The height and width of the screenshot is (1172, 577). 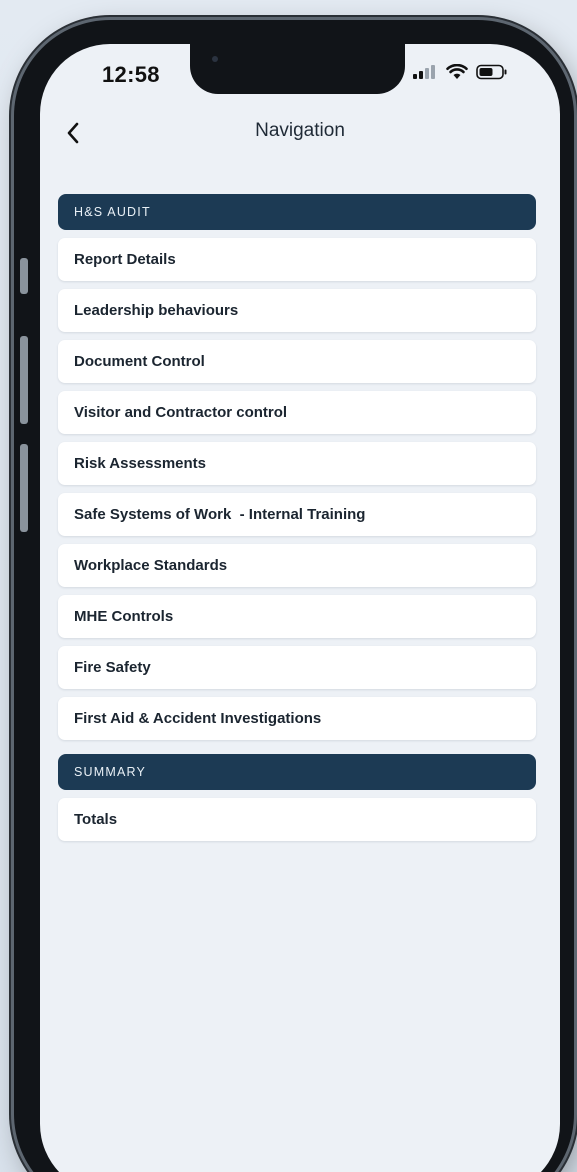 I want to click on status-icons, so click(x=460, y=74).